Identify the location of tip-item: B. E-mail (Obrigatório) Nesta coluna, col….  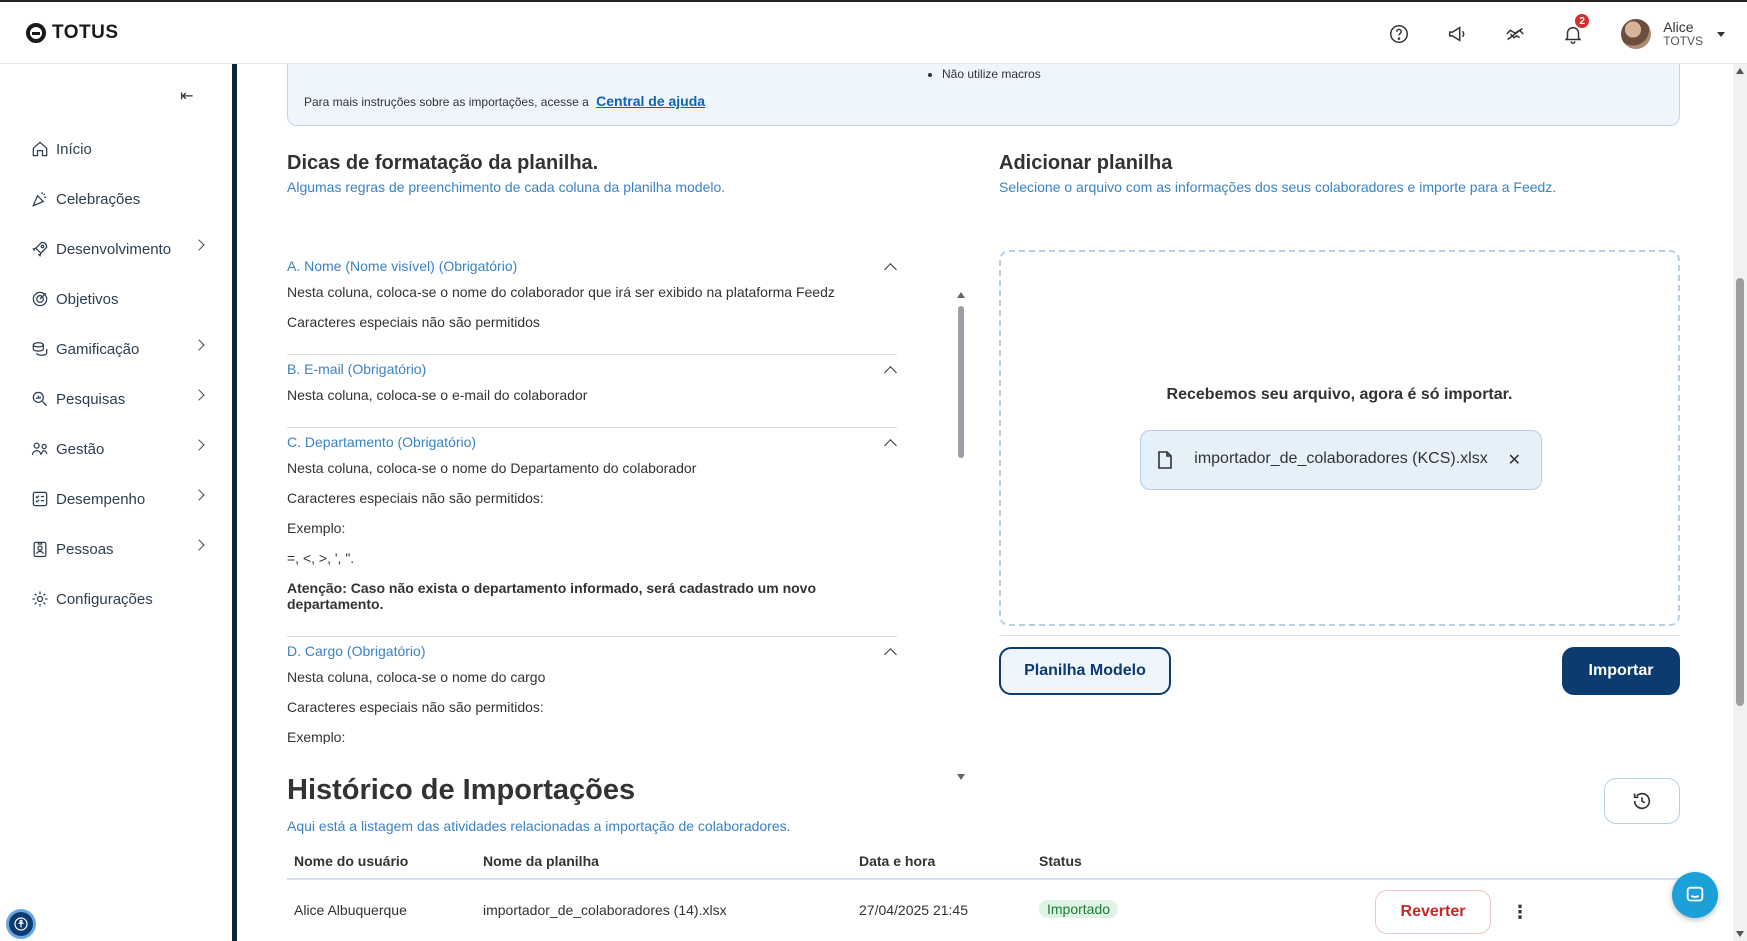
(592, 391).